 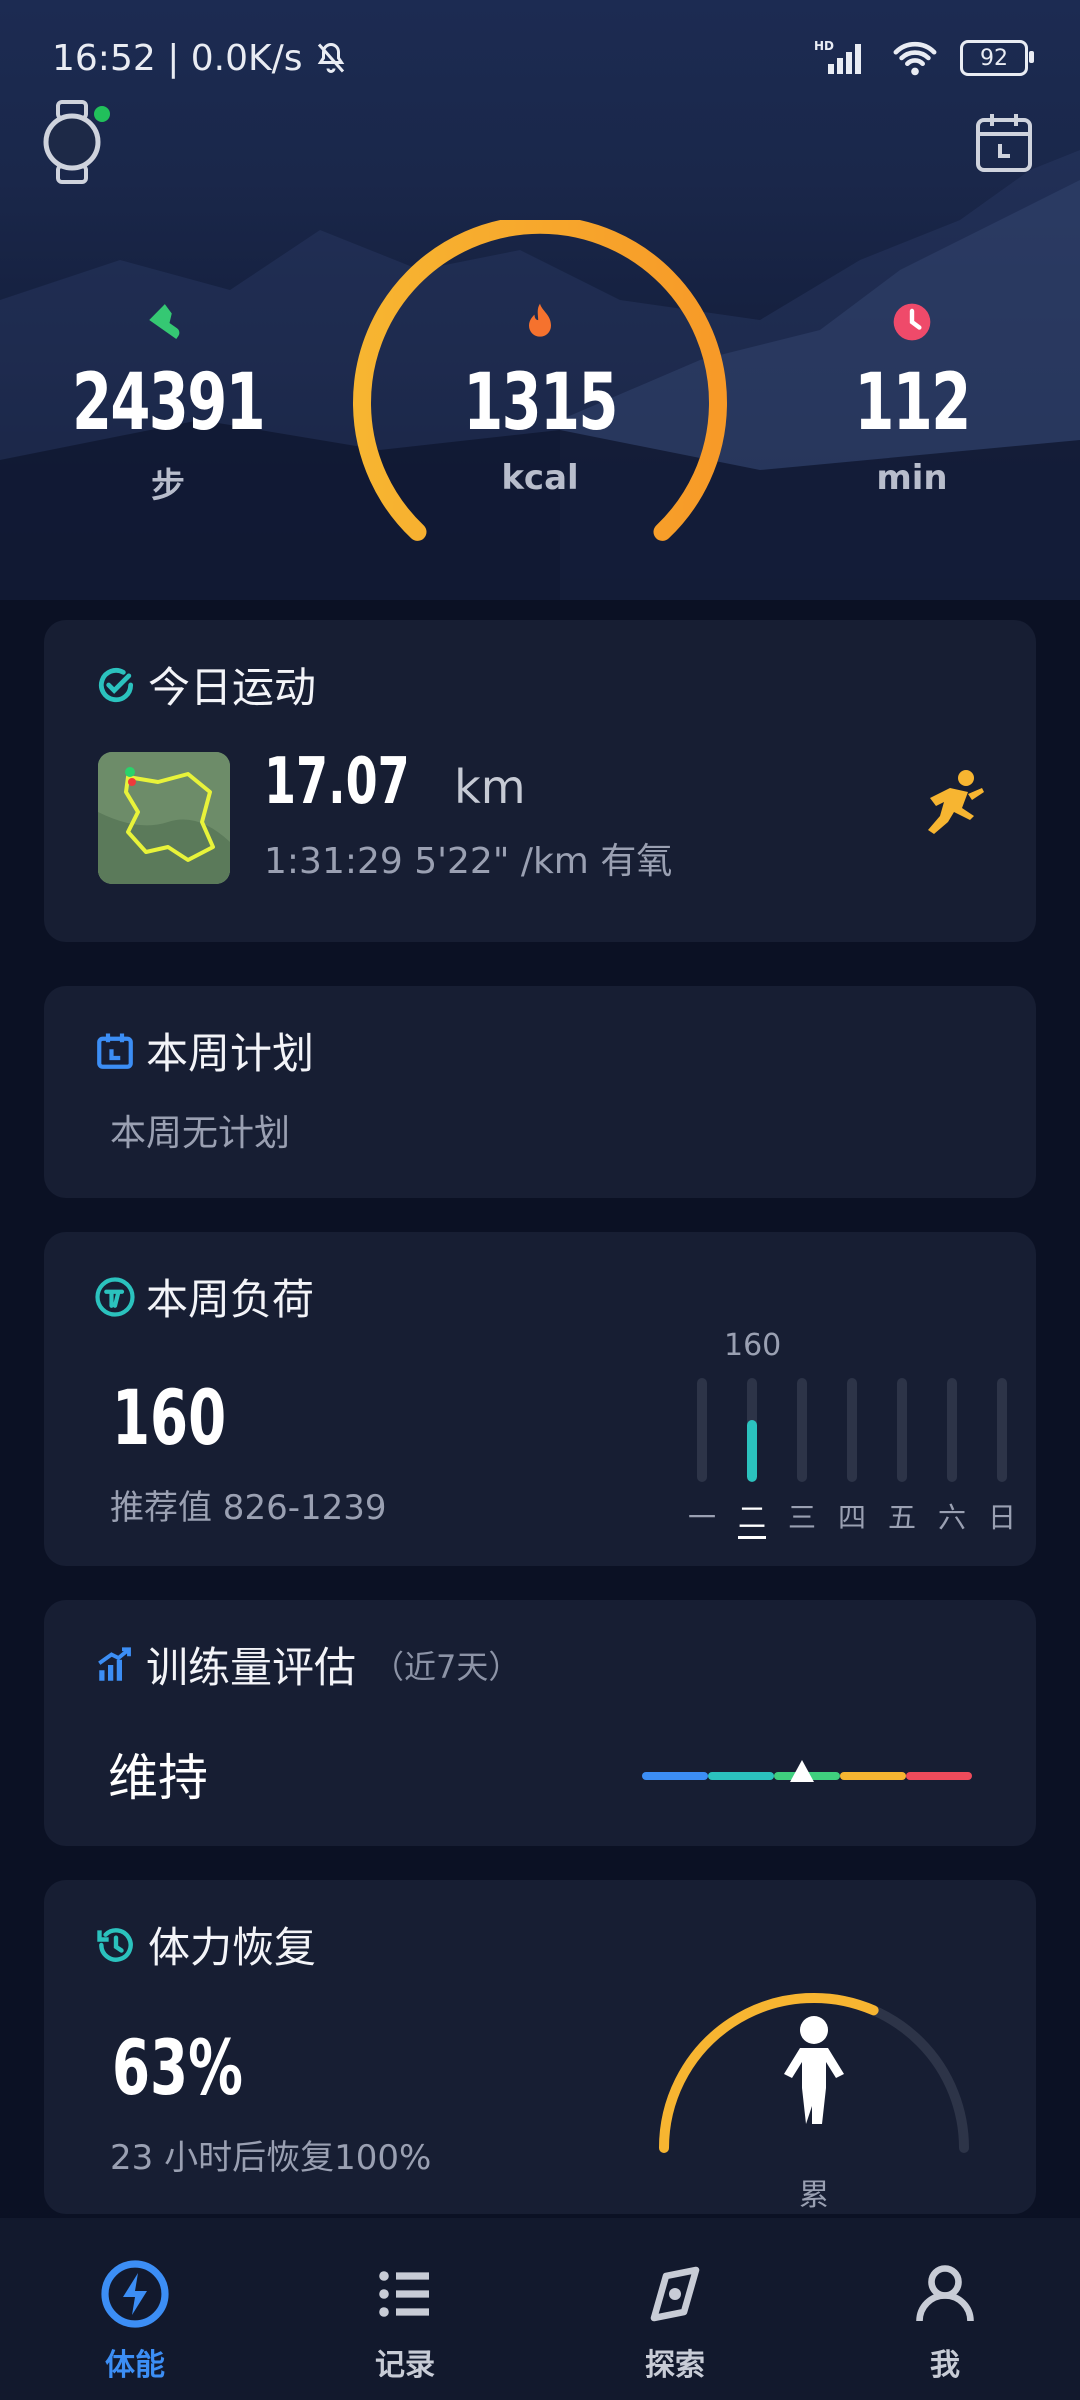 I want to click on day-bar: 五, so click(x=902, y=1458).